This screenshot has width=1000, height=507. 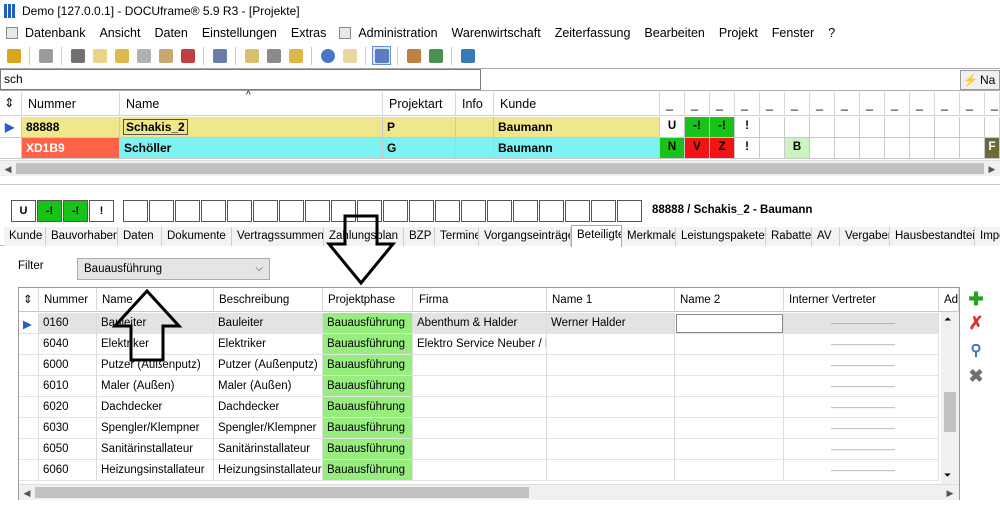 I want to click on cell-firma: Abenthum & Halder, so click(x=480, y=323).